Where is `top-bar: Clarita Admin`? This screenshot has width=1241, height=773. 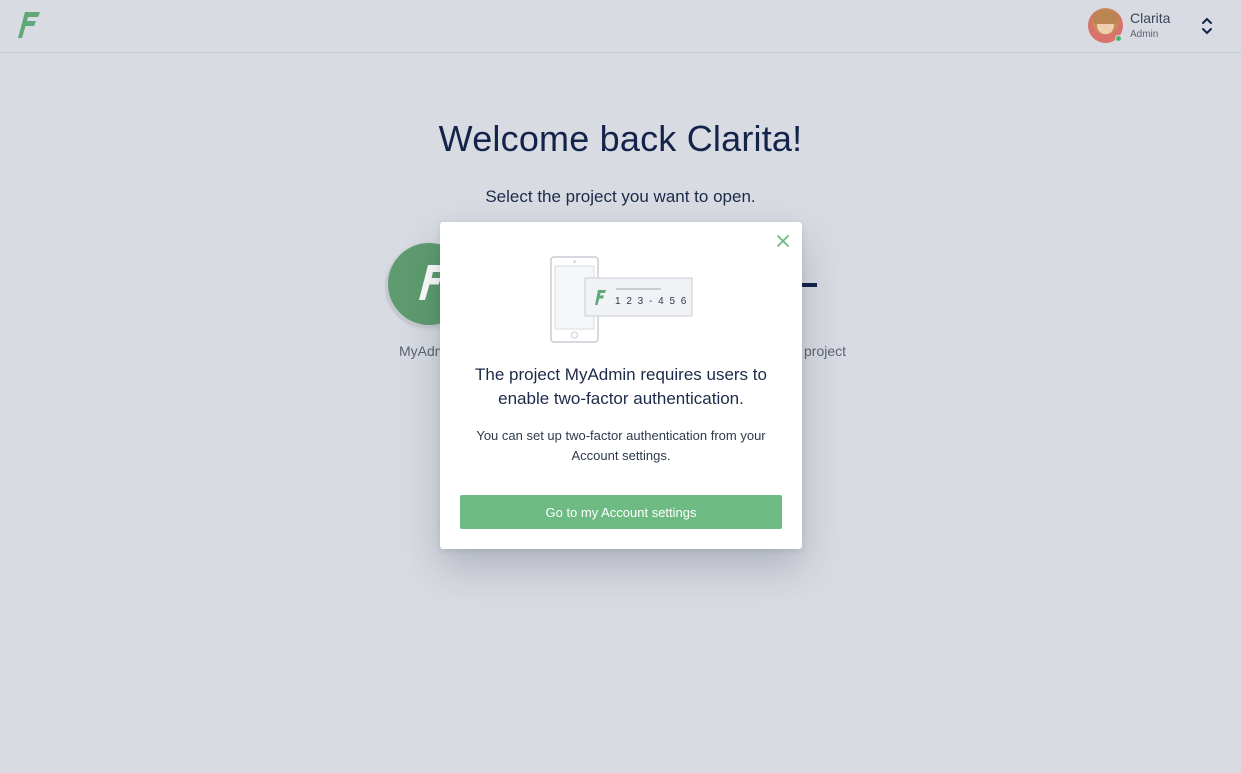 top-bar: Clarita Admin is located at coordinates (620, 26).